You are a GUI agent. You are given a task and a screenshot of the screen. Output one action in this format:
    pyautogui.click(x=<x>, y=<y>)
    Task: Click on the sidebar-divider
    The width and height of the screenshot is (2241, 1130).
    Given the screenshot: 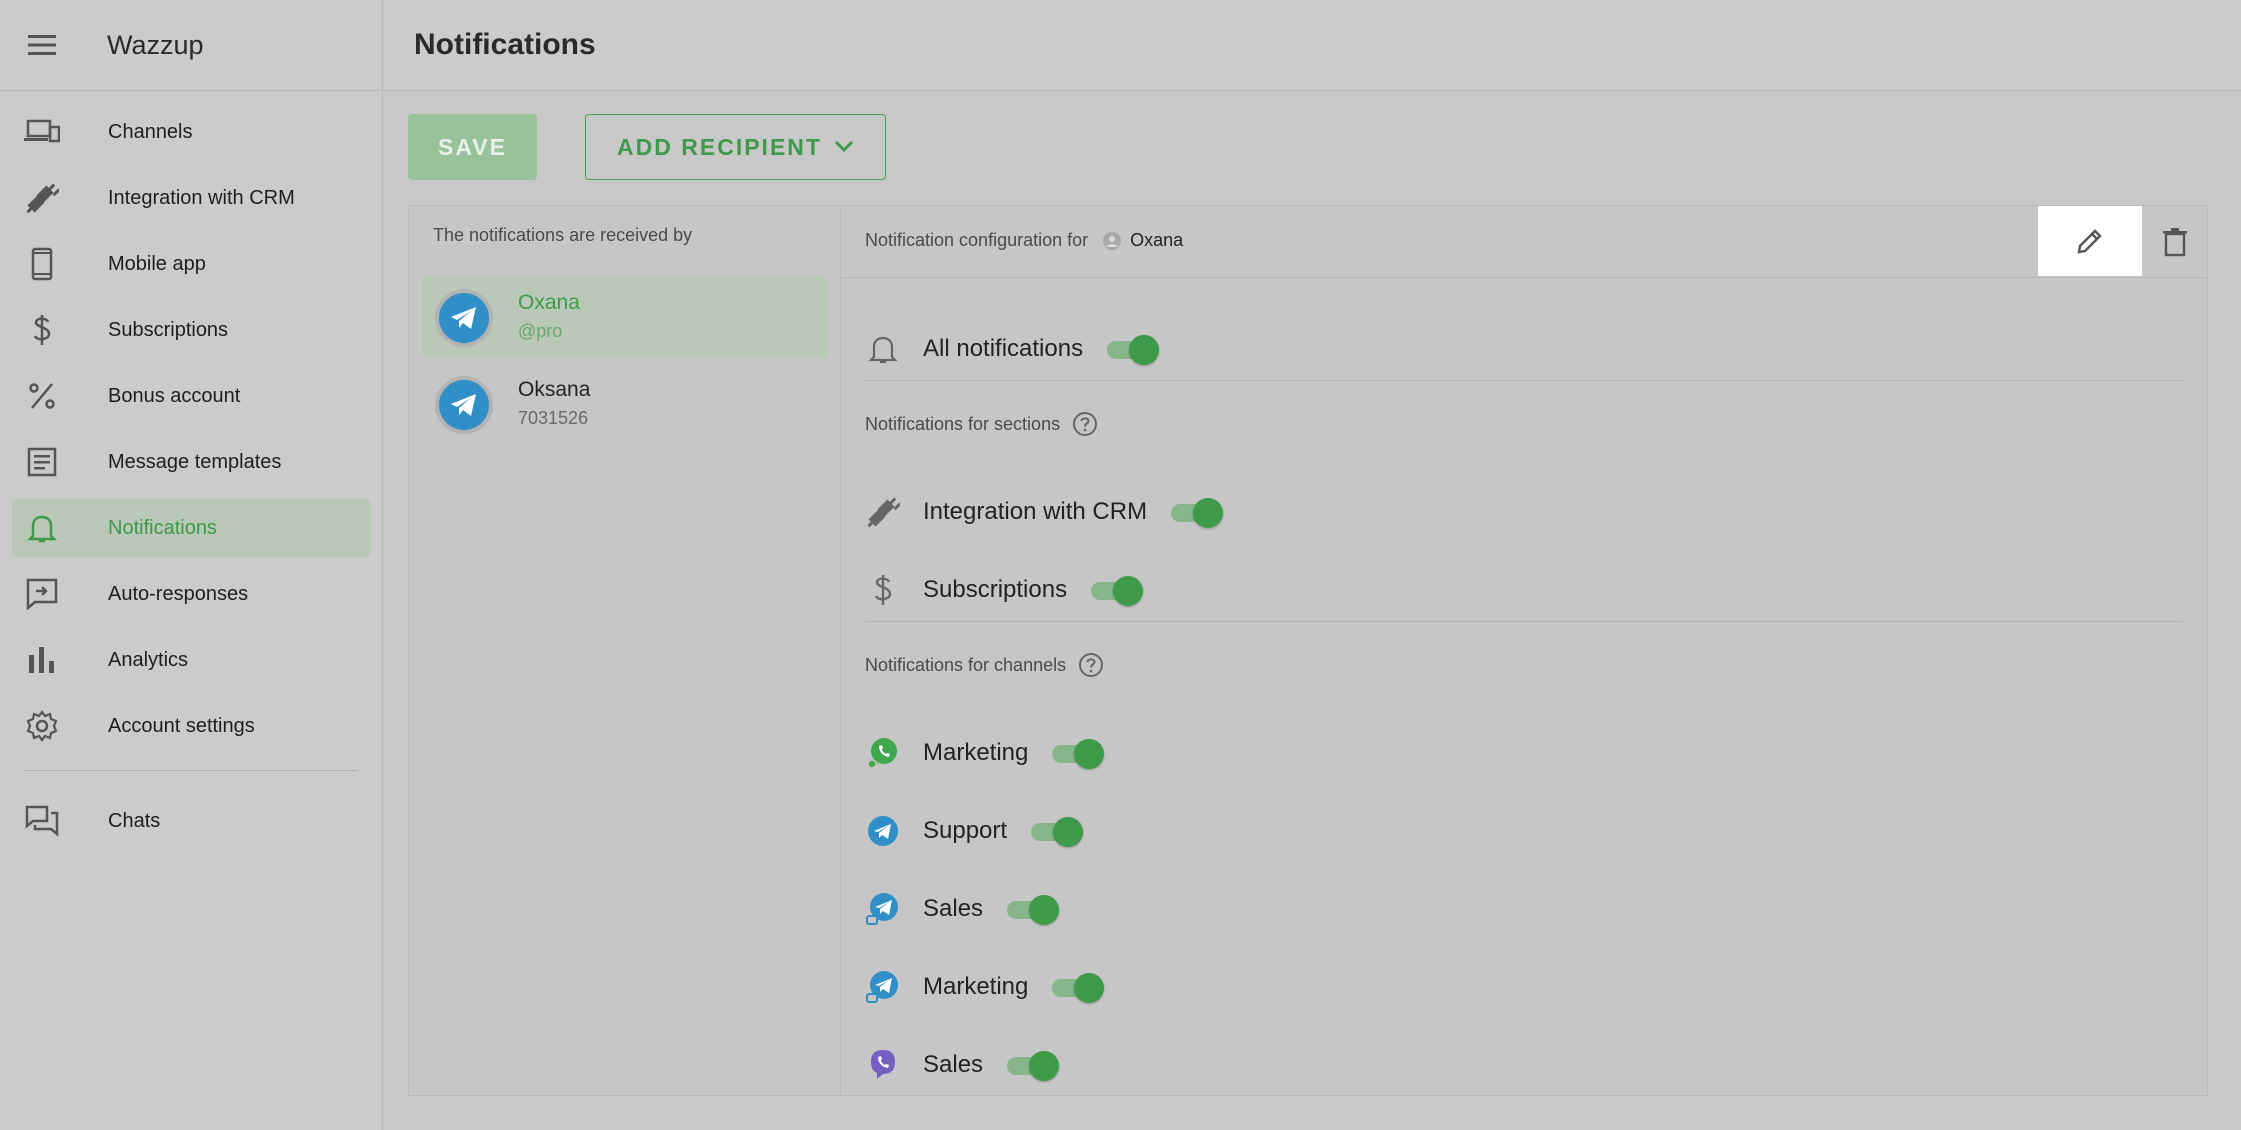 What is the action you would take?
    pyautogui.click(x=191, y=770)
    